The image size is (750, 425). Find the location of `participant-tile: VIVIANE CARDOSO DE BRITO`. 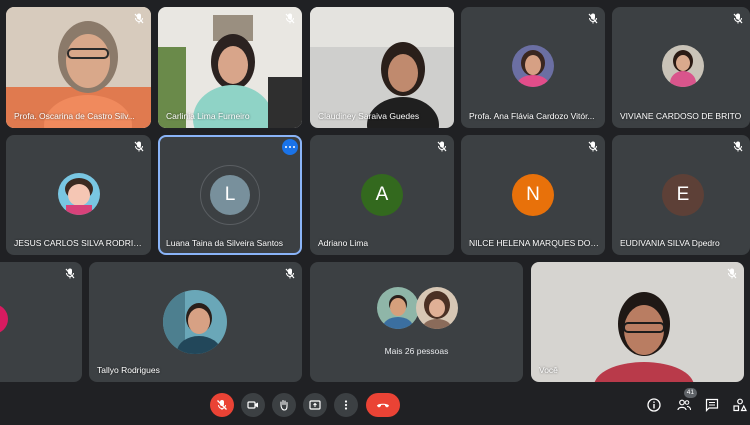

participant-tile: VIVIANE CARDOSO DE BRITO is located at coordinates (681, 67).